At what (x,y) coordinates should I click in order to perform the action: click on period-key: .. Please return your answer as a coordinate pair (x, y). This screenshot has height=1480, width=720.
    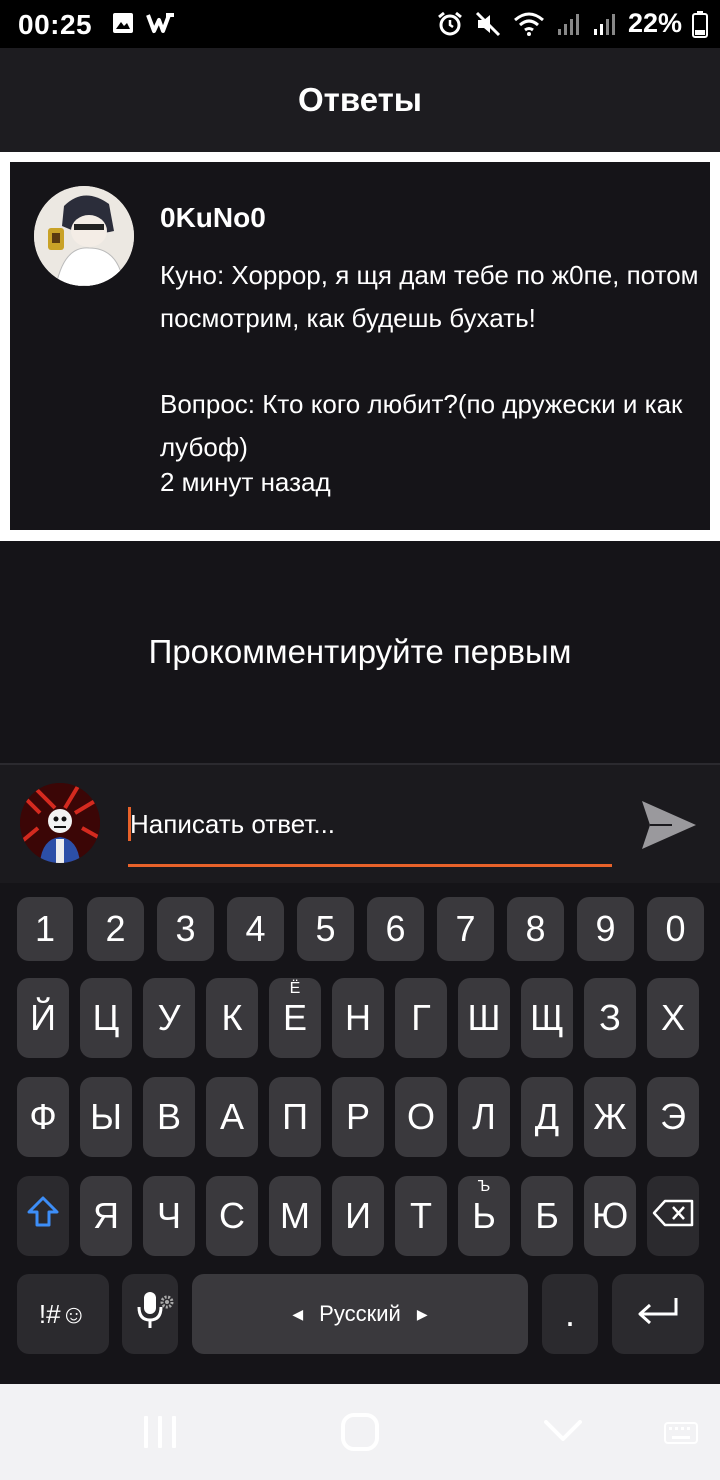
    Looking at the image, I should click on (570, 1314).